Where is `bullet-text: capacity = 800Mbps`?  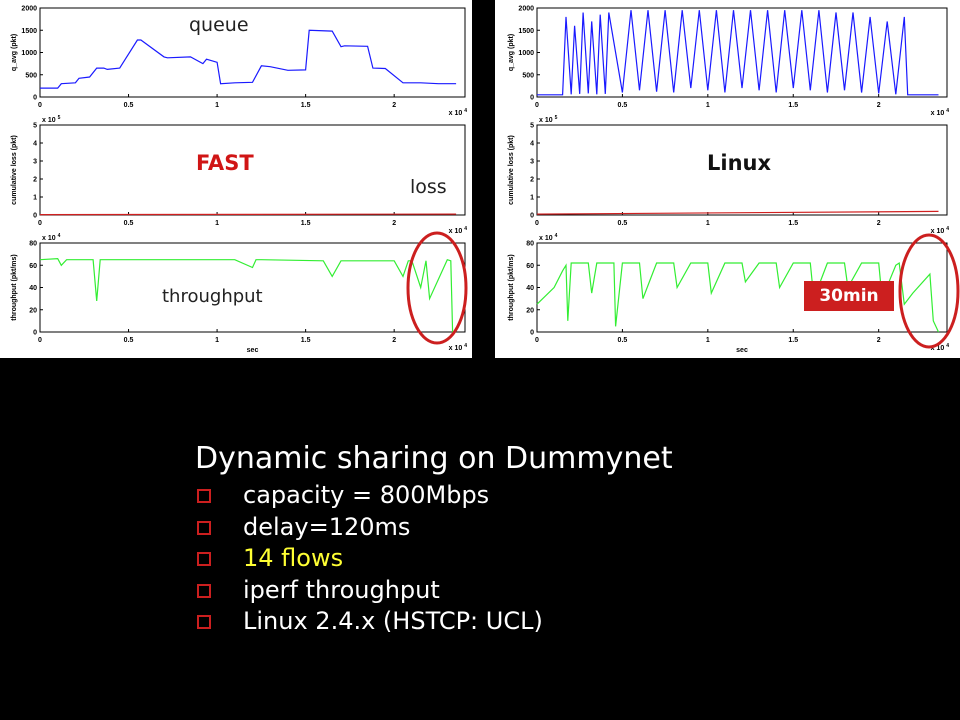
bullet-text: capacity = 800Mbps is located at coordinates (366, 495).